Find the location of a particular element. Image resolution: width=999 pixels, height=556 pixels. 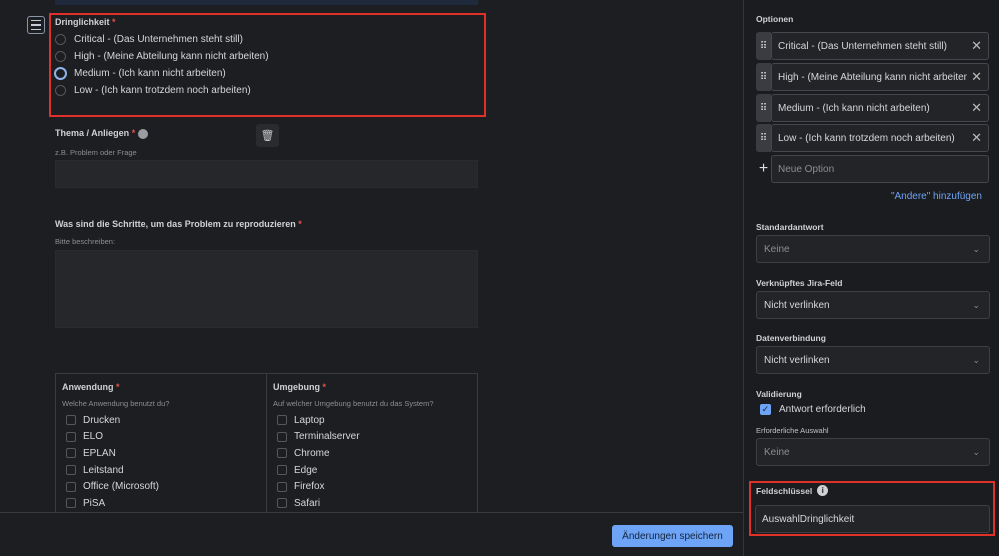

checkbox-label: Edge is located at coordinates (306, 470).